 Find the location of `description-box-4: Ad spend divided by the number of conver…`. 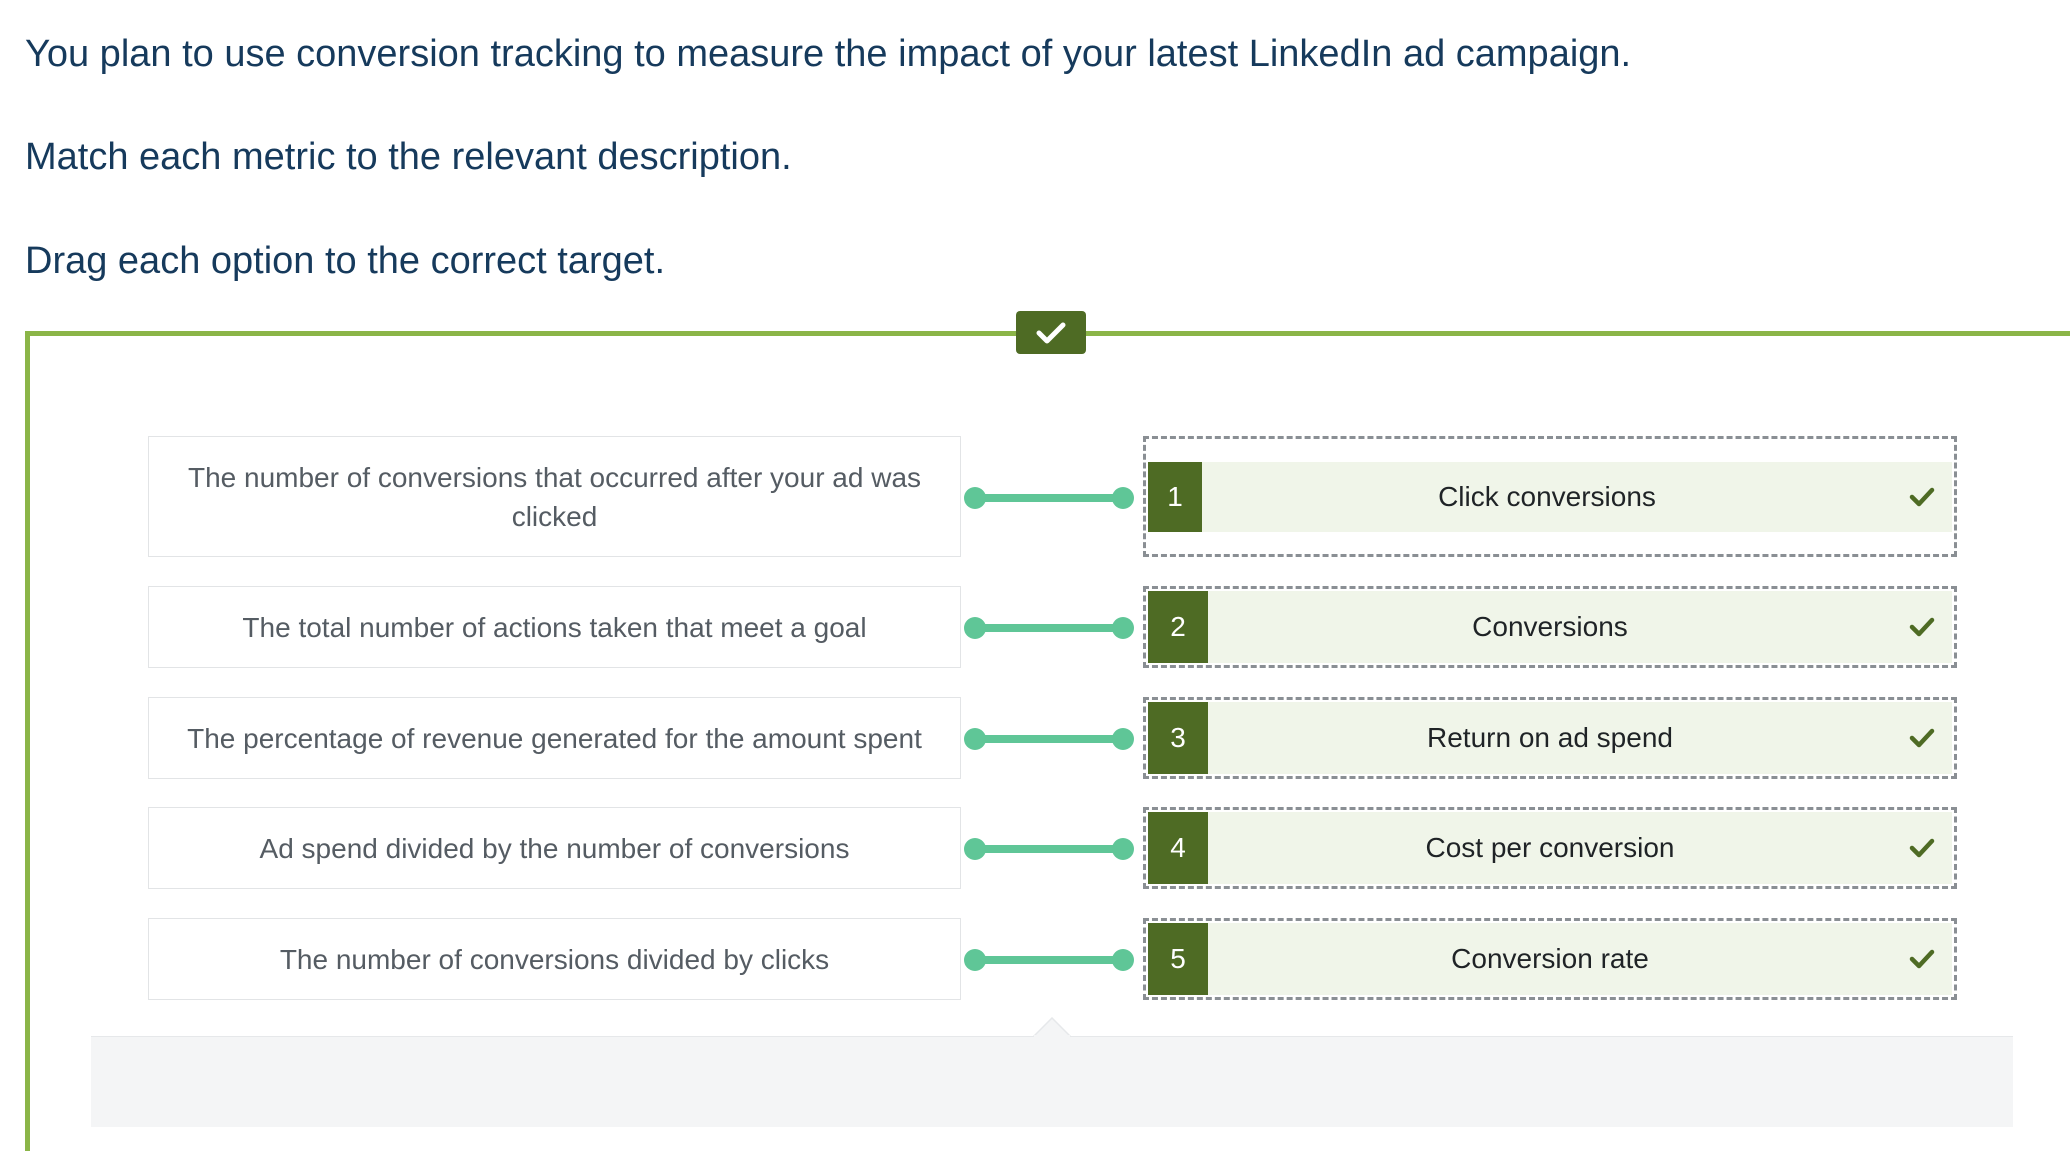

description-box-4: Ad spend divided by the number of conver… is located at coordinates (554, 848).